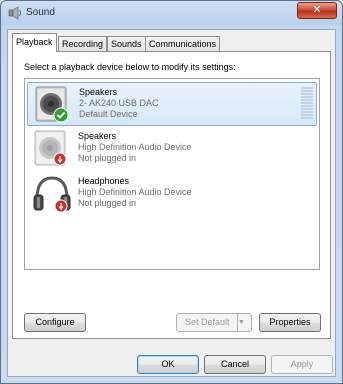 This screenshot has width=343, height=384. Describe the element at coordinates (55, 322) in the screenshot. I see `configure-button: Configure` at that location.